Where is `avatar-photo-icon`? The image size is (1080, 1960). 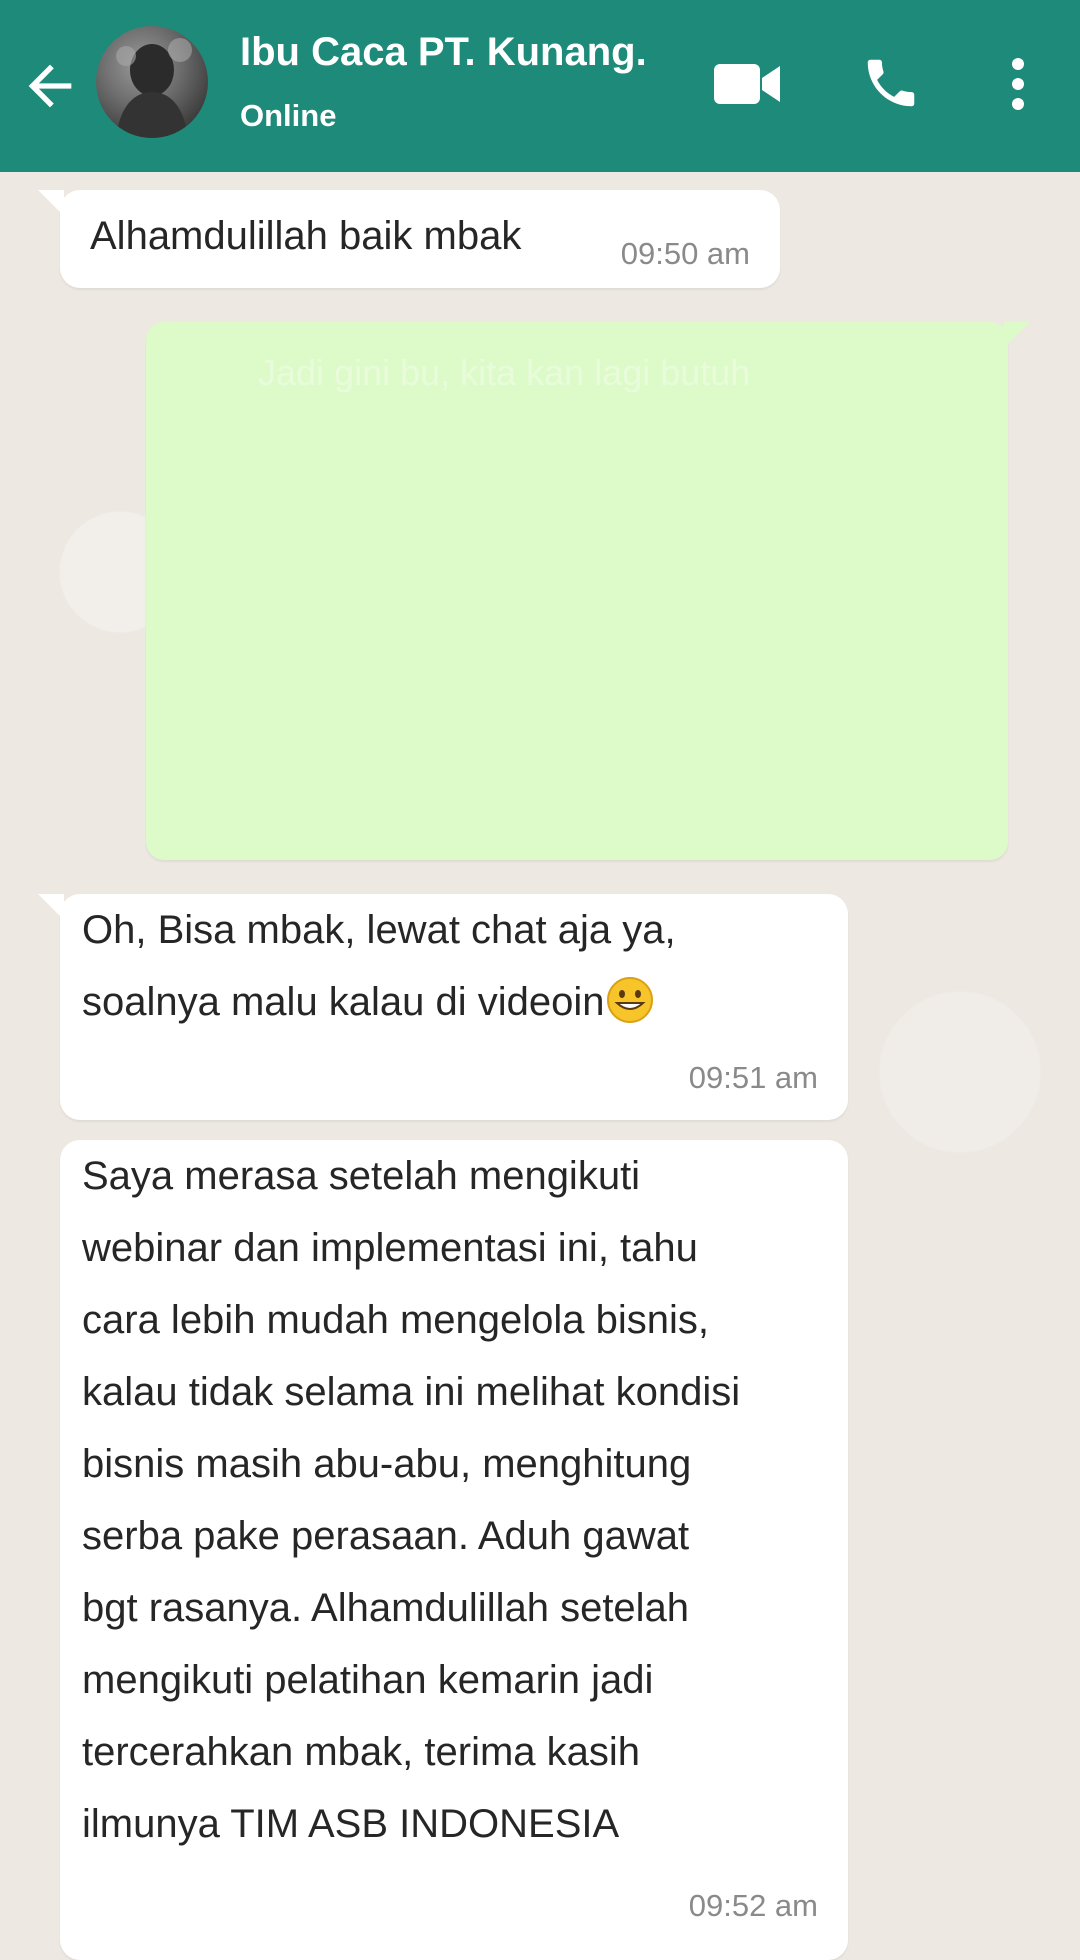 avatar-photo-icon is located at coordinates (154, 88).